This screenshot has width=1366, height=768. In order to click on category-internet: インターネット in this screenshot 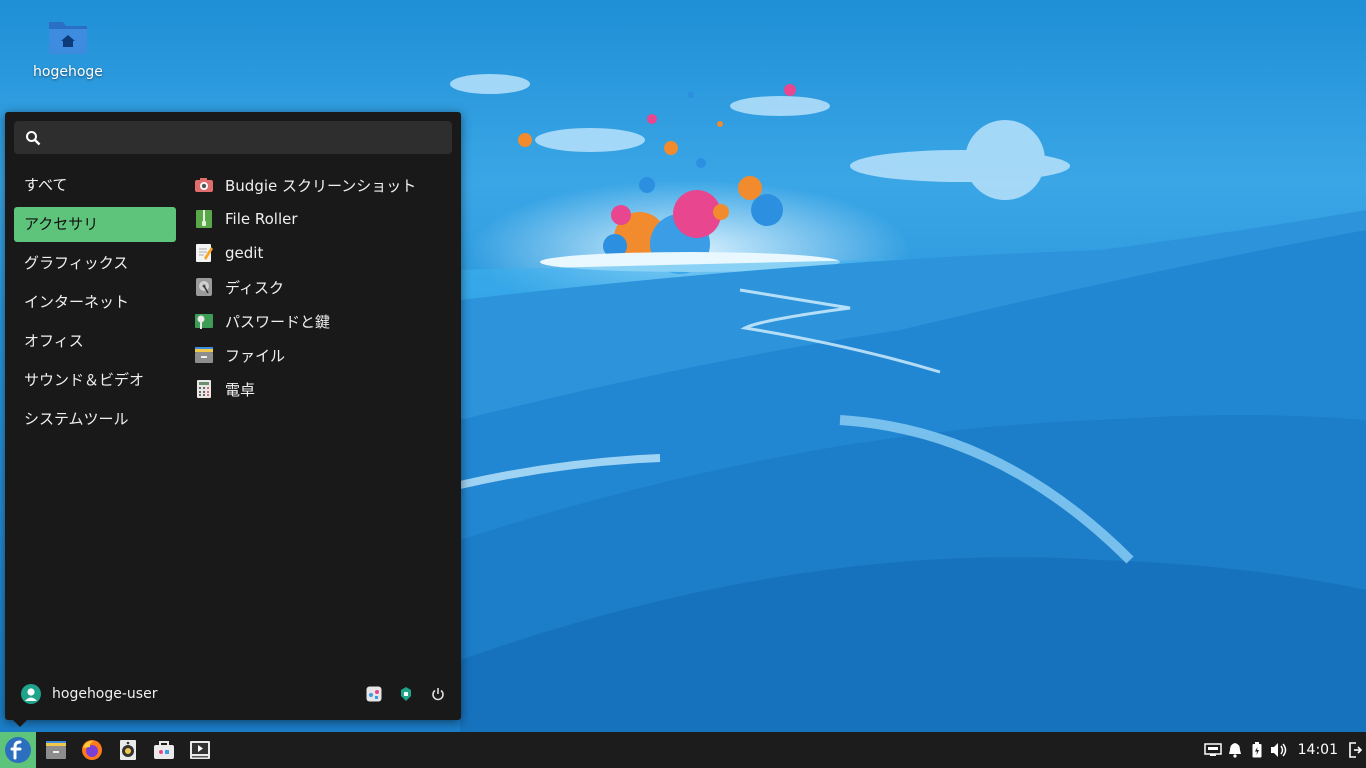, I will do `click(95, 302)`.